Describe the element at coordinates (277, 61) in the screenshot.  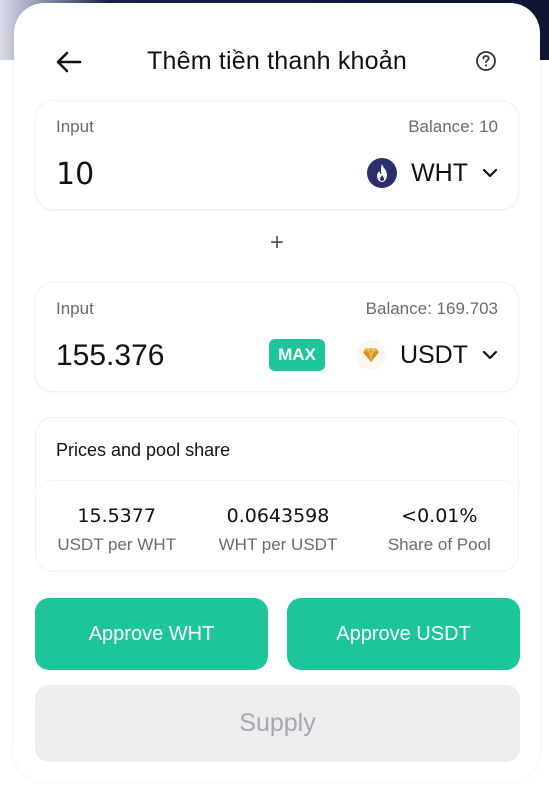
I see `page-title: Thêm tiền thanh khoản` at that location.